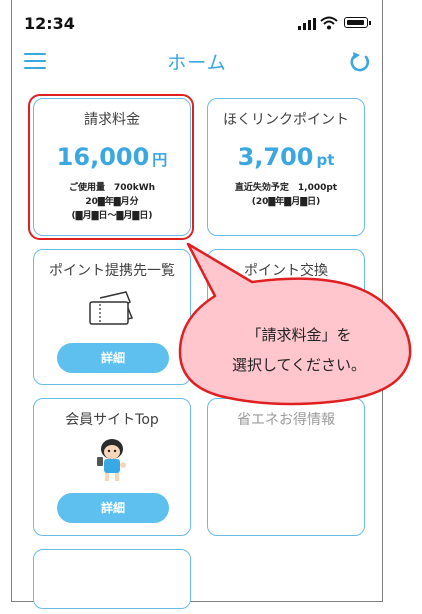 This screenshot has height=614, width=422. I want to click on points-amount: 3,700 pt, so click(286, 157).